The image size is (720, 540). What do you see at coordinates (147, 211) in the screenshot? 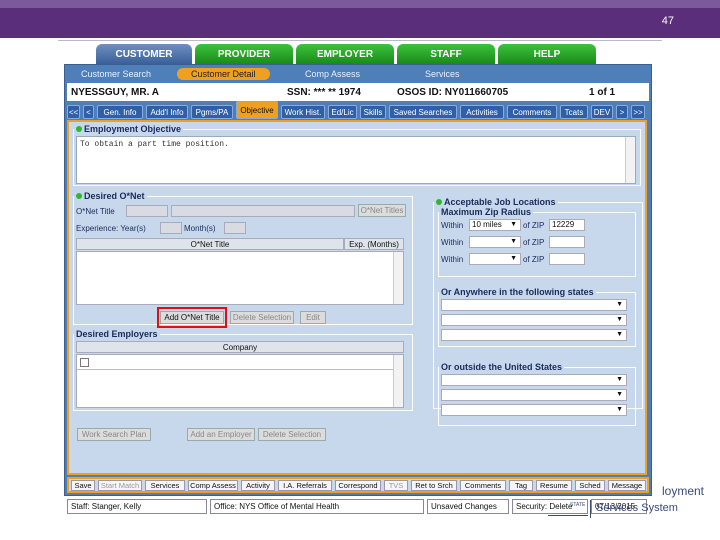
I see `onet-code-input` at bounding box center [147, 211].